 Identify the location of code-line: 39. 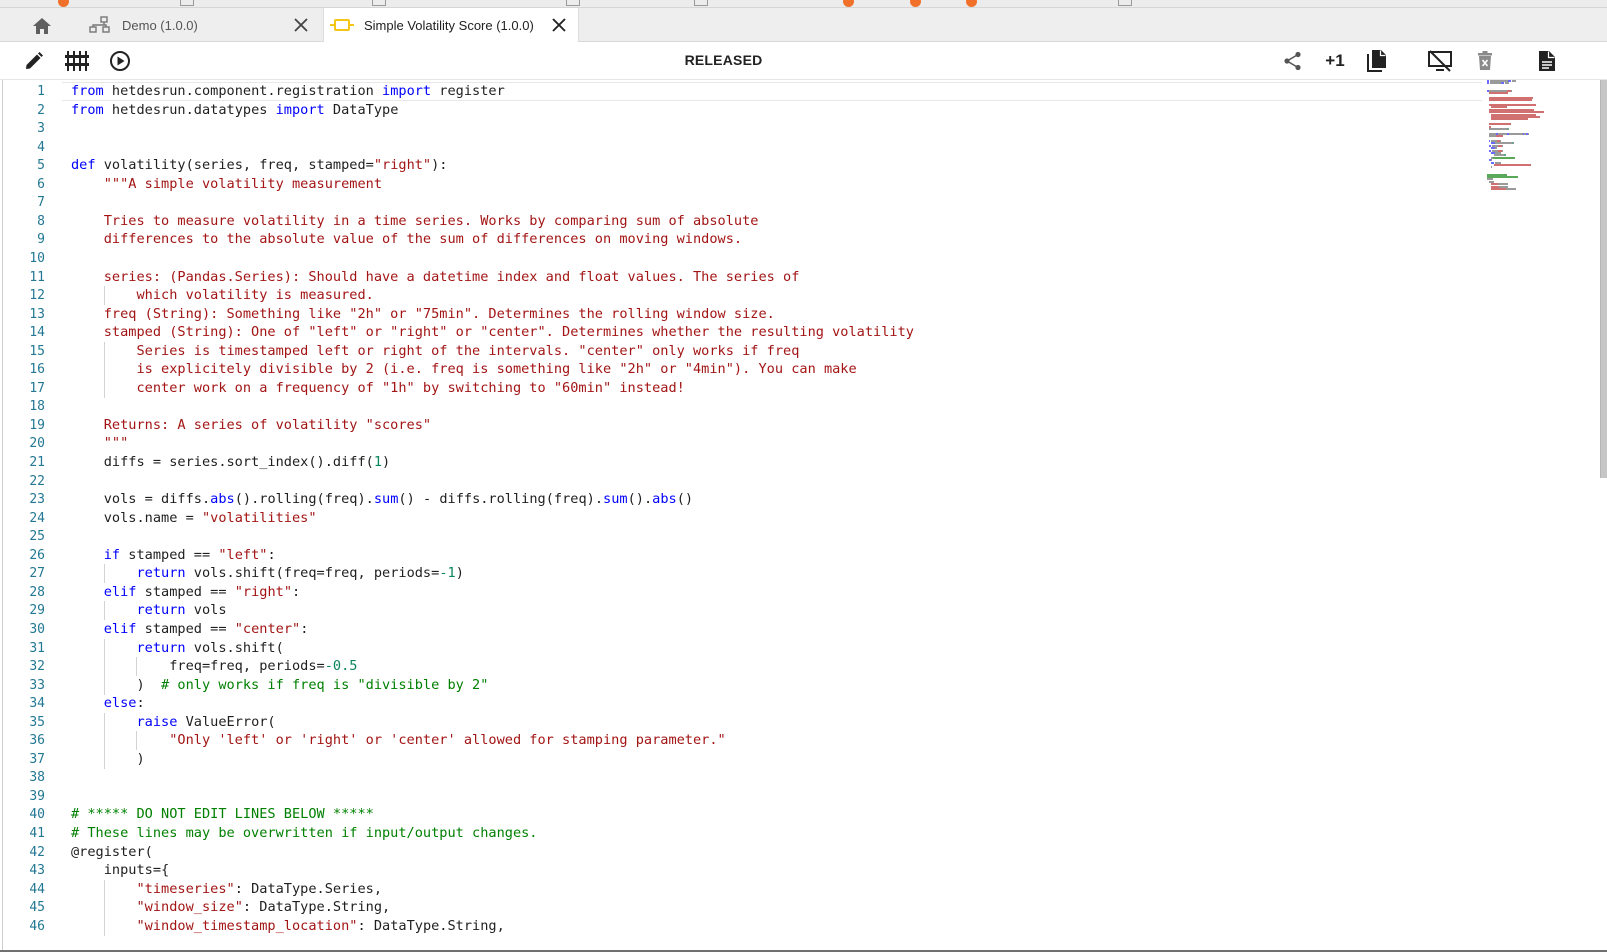
(740, 796).